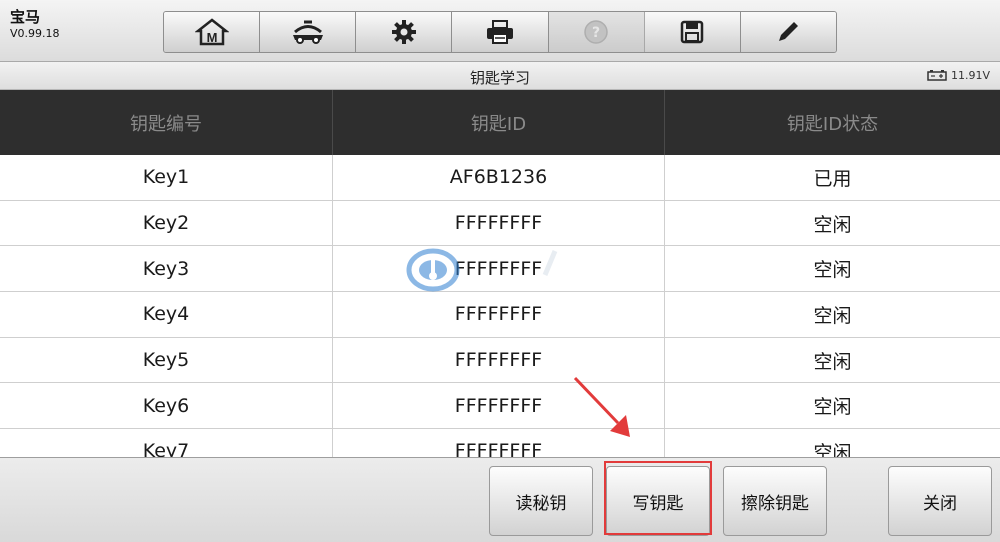  What do you see at coordinates (35, 33) in the screenshot?
I see `software-version: V0.99.18` at bounding box center [35, 33].